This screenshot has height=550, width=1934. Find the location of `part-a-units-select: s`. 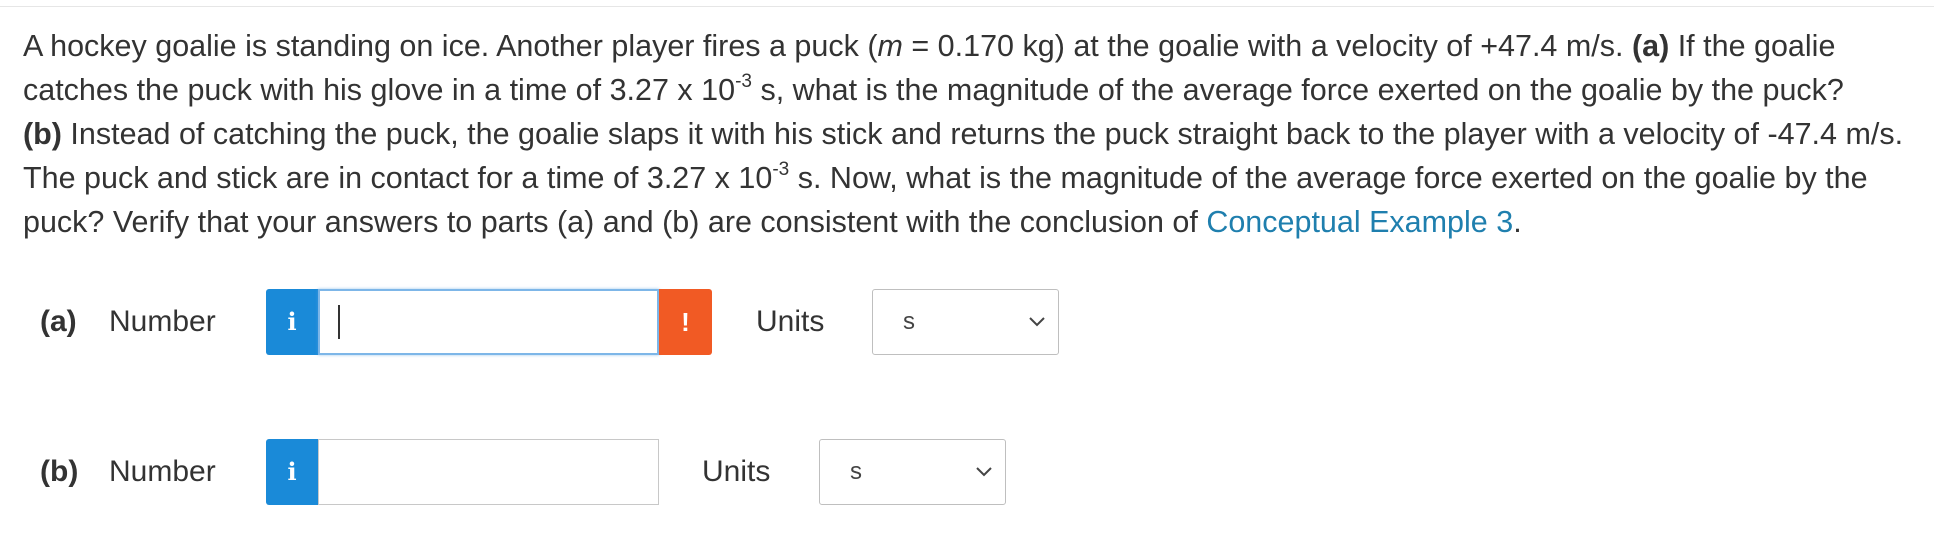

part-a-units-select: s is located at coordinates (965, 322).